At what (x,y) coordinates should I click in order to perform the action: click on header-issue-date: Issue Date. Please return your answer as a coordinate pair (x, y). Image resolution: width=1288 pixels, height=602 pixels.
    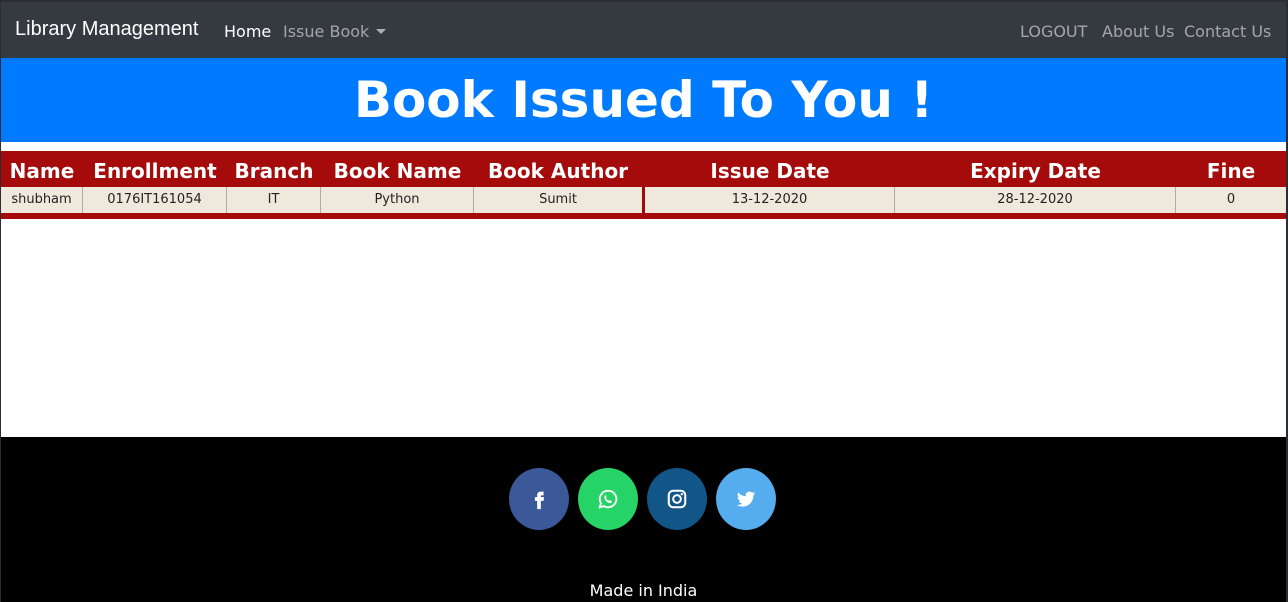
    Looking at the image, I should click on (770, 171).